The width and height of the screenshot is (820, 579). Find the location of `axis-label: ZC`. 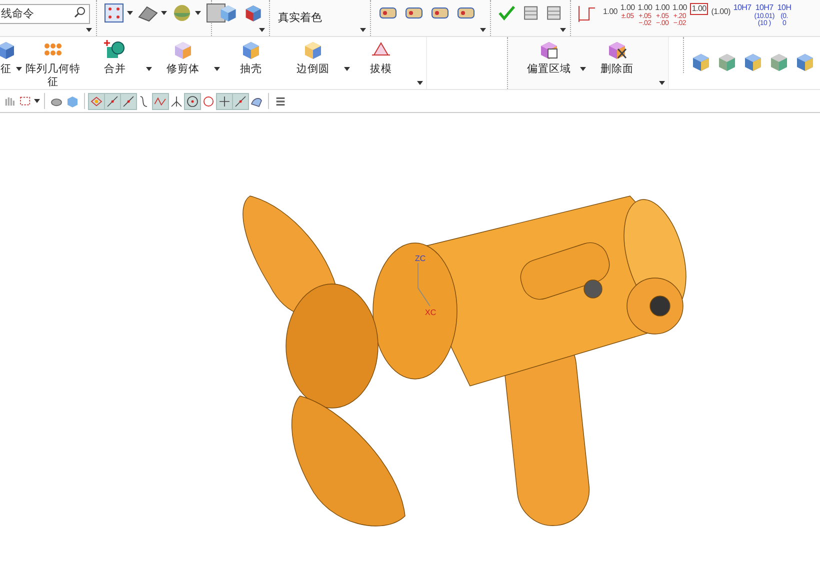

axis-label: ZC is located at coordinates (420, 258).